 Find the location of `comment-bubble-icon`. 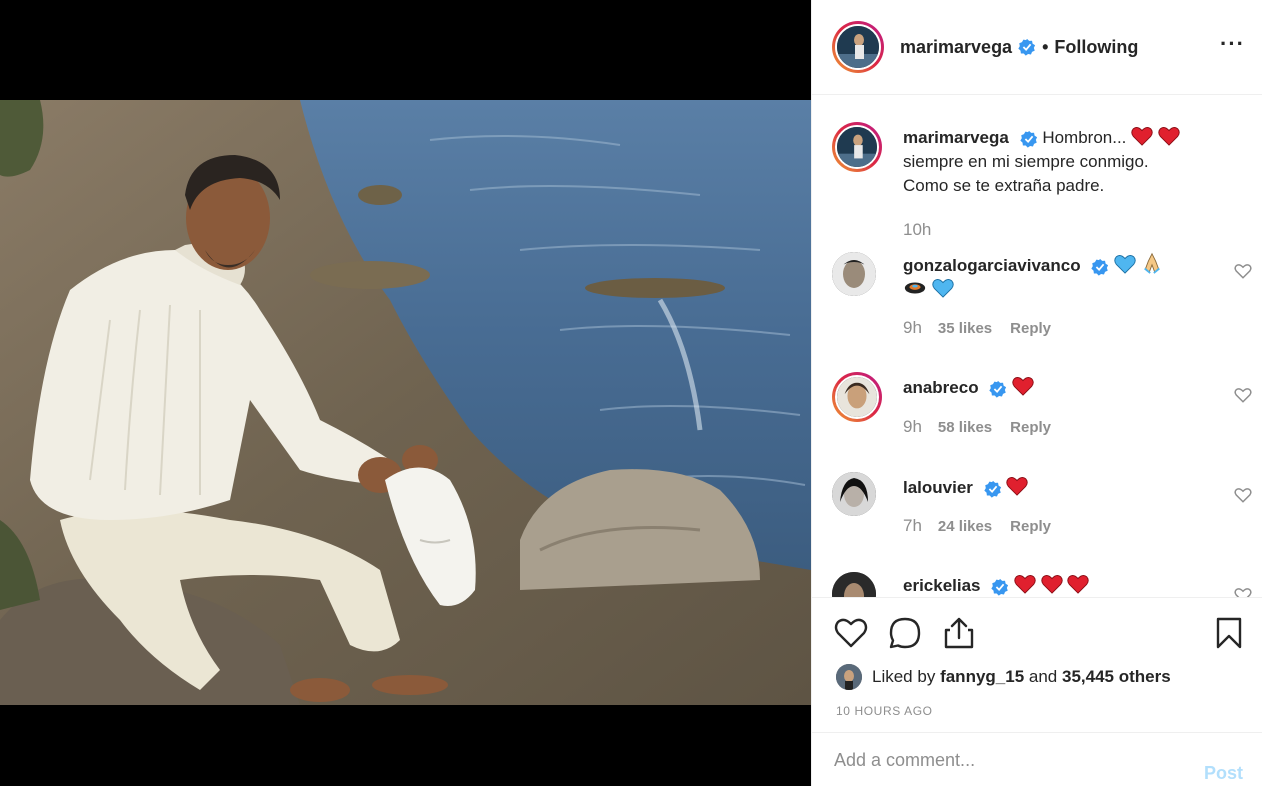

comment-bubble-icon is located at coordinates (905, 633).